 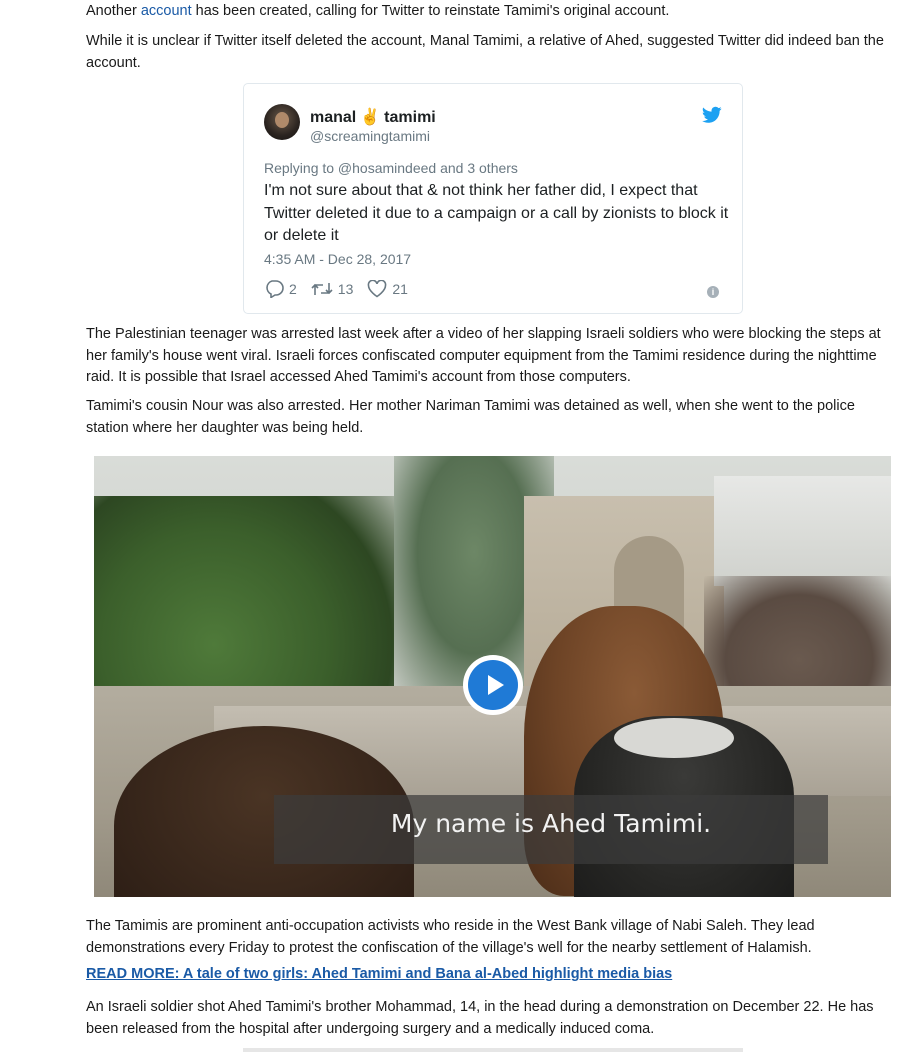 What do you see at coordinates (400, 289) in the screenshot?
I see `like-count: 21` at bounding box center [400, 289].